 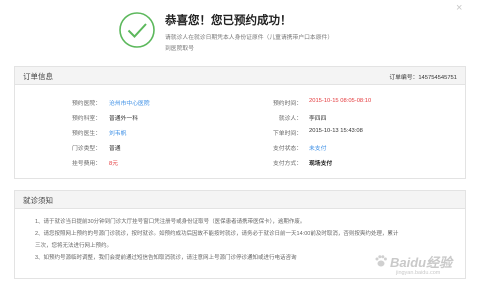 I want to click on patient-label: 就诊人：, so click(x=290, y=119).